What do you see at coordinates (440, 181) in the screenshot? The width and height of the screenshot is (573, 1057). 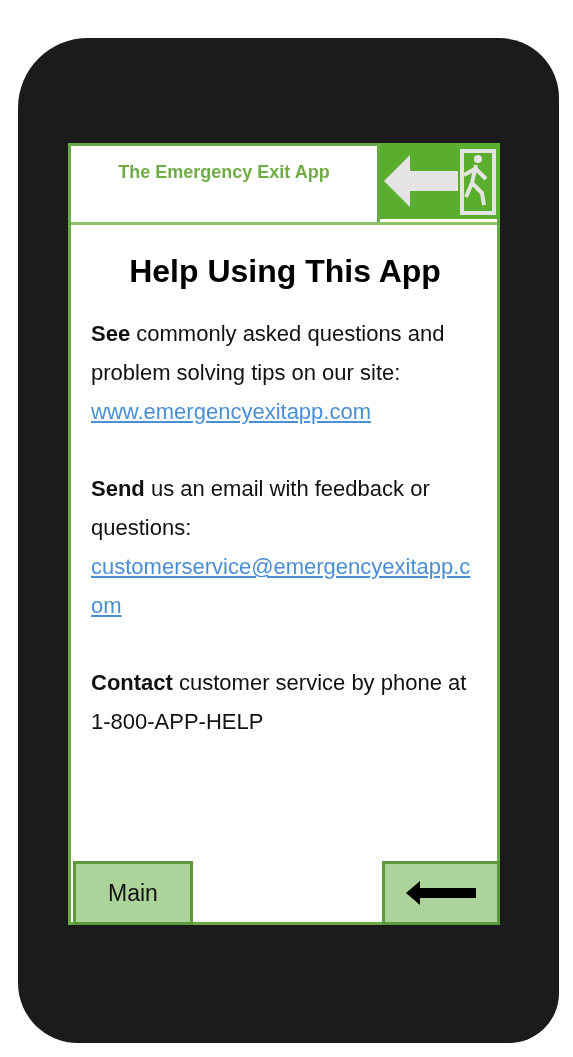 I see `exit-sign-icon` at bounding box center [440, 181].